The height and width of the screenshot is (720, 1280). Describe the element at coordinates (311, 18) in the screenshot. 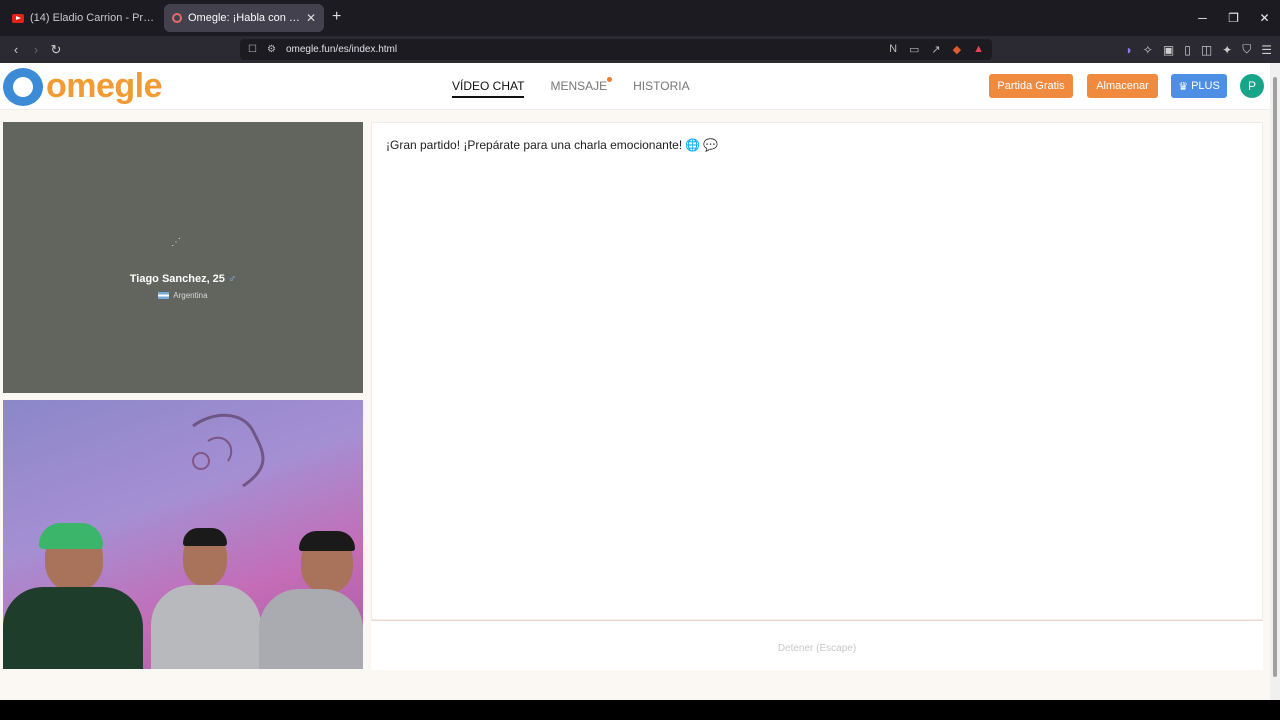

I see `close-tab-icon: ✕` at that location.